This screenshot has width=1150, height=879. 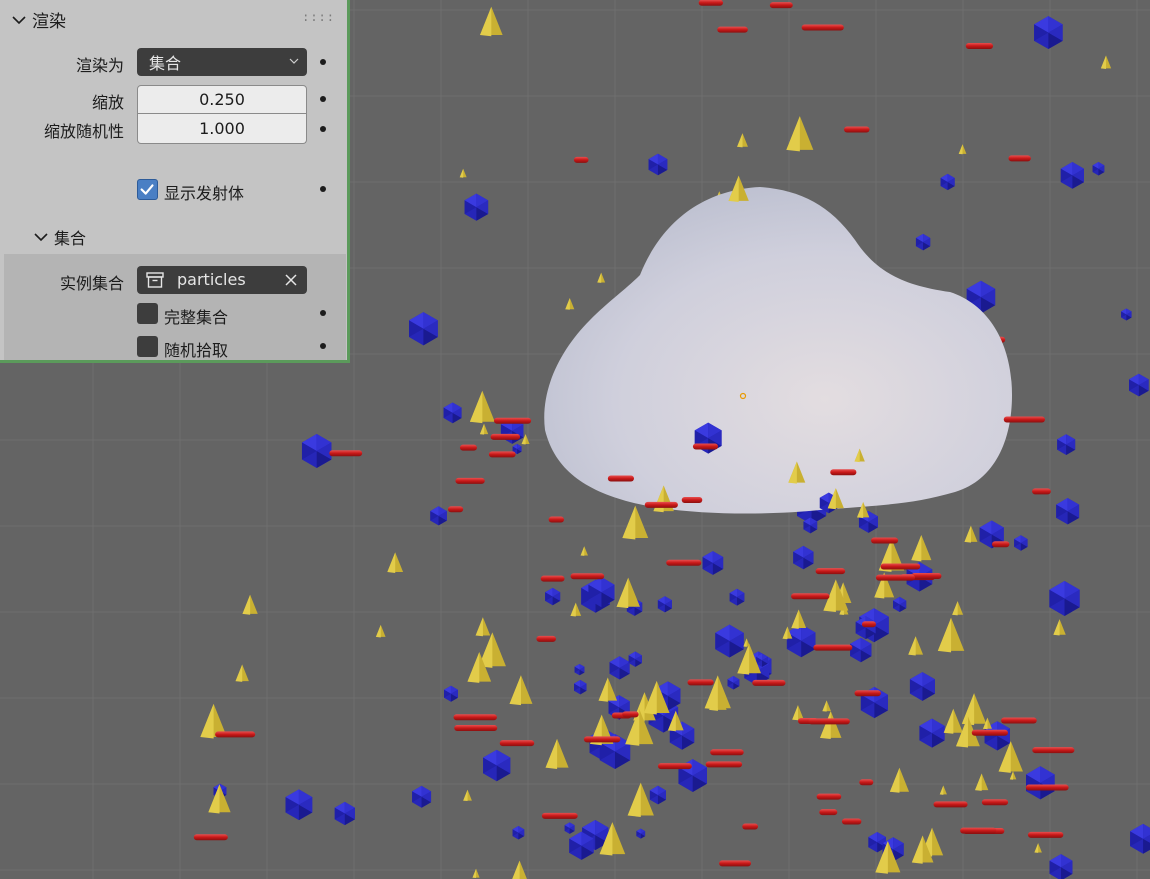 I want to click on scale-random-label: 缩放随机性, so click(x=83, y=131).